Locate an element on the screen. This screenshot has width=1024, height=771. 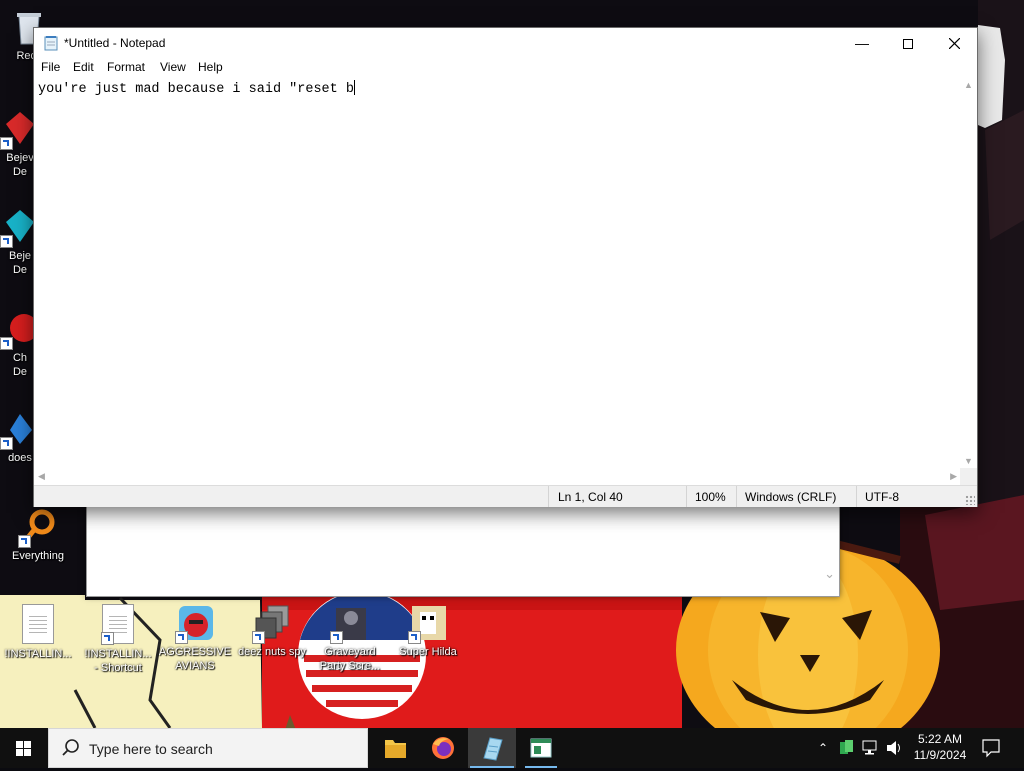
scroll-left-arrow-icon: ◀ is located at coordinates (41, 476).